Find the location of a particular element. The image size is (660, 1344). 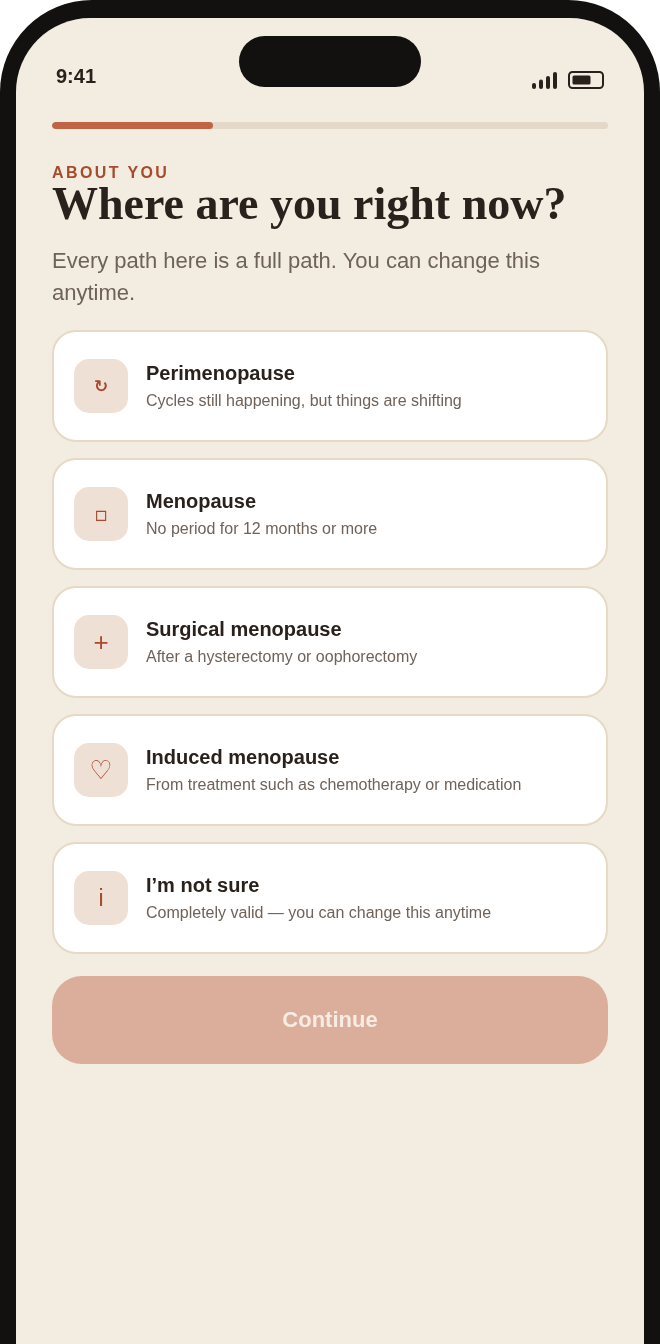

section-eyebrow: ABOUT YOU is located at coordinates (111, 173).